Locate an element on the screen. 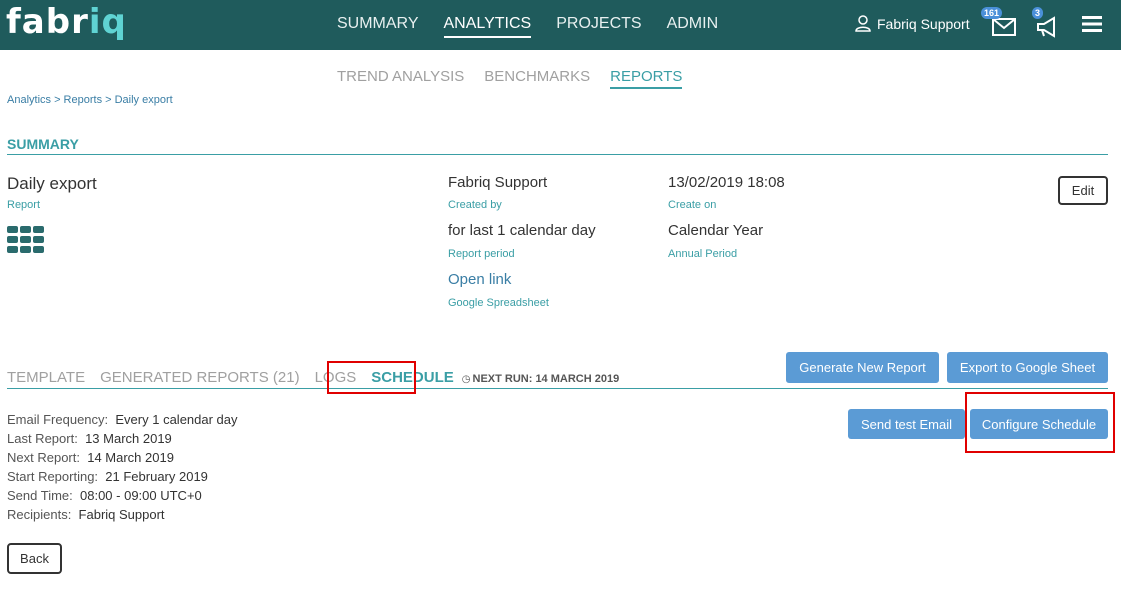 Image resolution: width=1121 pixels, height=594 pixels. nav-summary: SUMMARY is located at coordinates (378, 26).